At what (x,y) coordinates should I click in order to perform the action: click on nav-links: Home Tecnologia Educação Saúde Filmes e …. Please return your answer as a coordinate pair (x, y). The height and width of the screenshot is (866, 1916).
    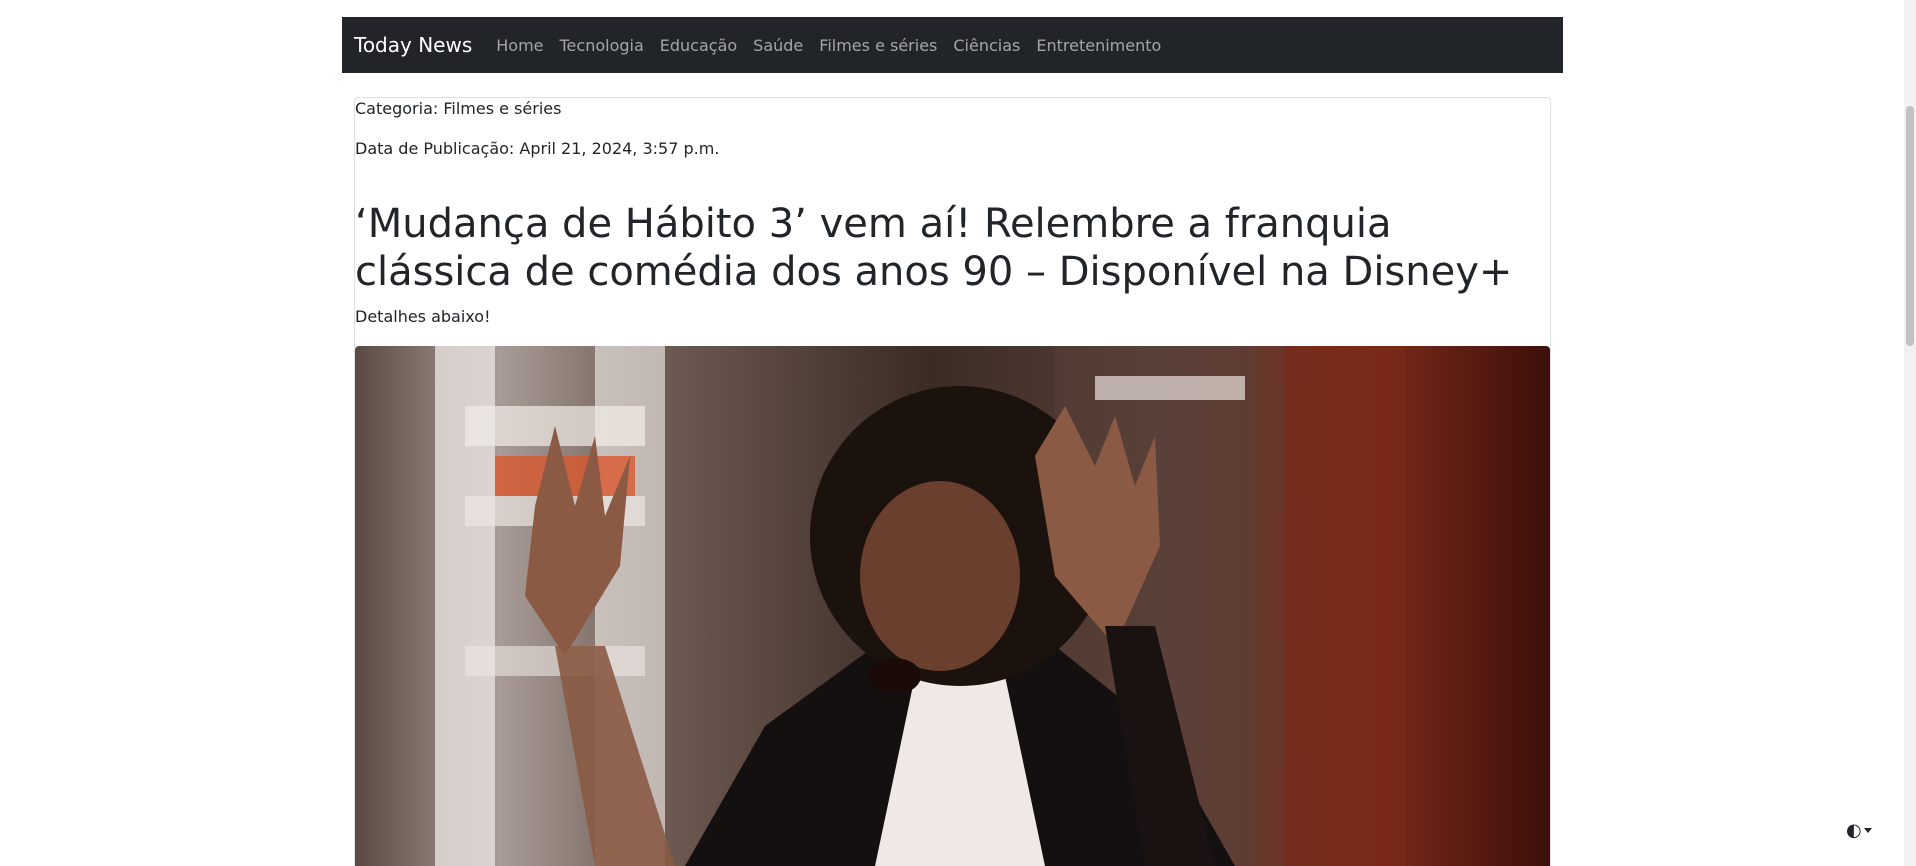
    Looking at the image, I should click on (836, 45).